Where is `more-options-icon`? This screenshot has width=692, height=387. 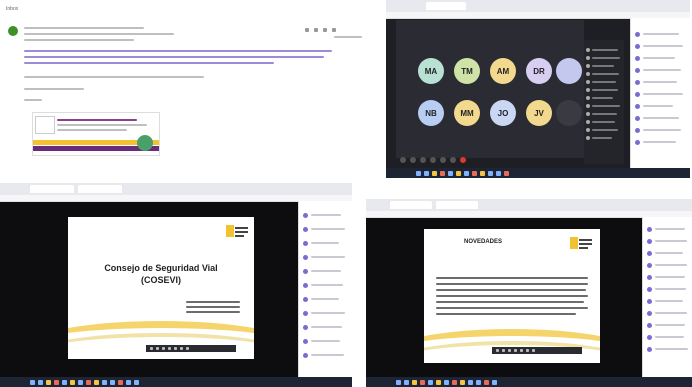
more-options-icon is located at coordinates (453, 160).